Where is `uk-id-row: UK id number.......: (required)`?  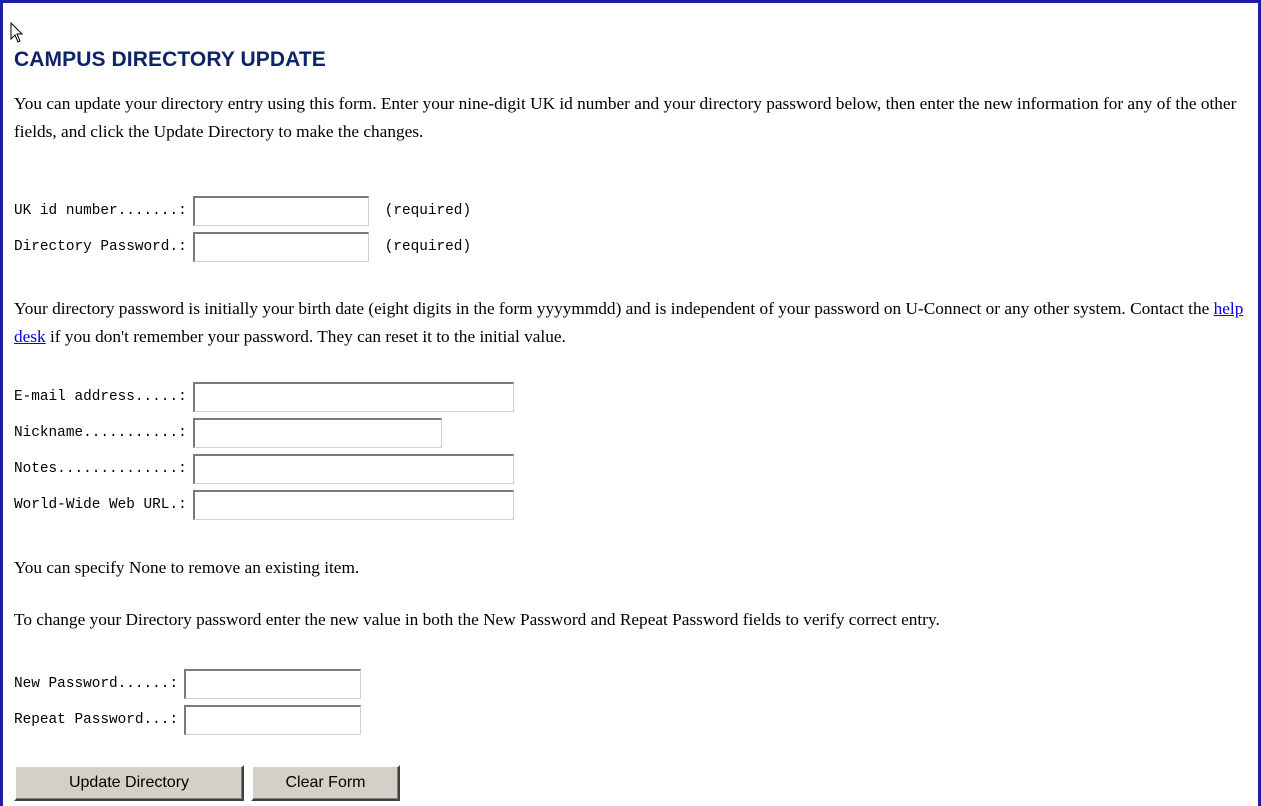 uk-id-row: UK id number.......: (required) is located at coordinates (242, 211).